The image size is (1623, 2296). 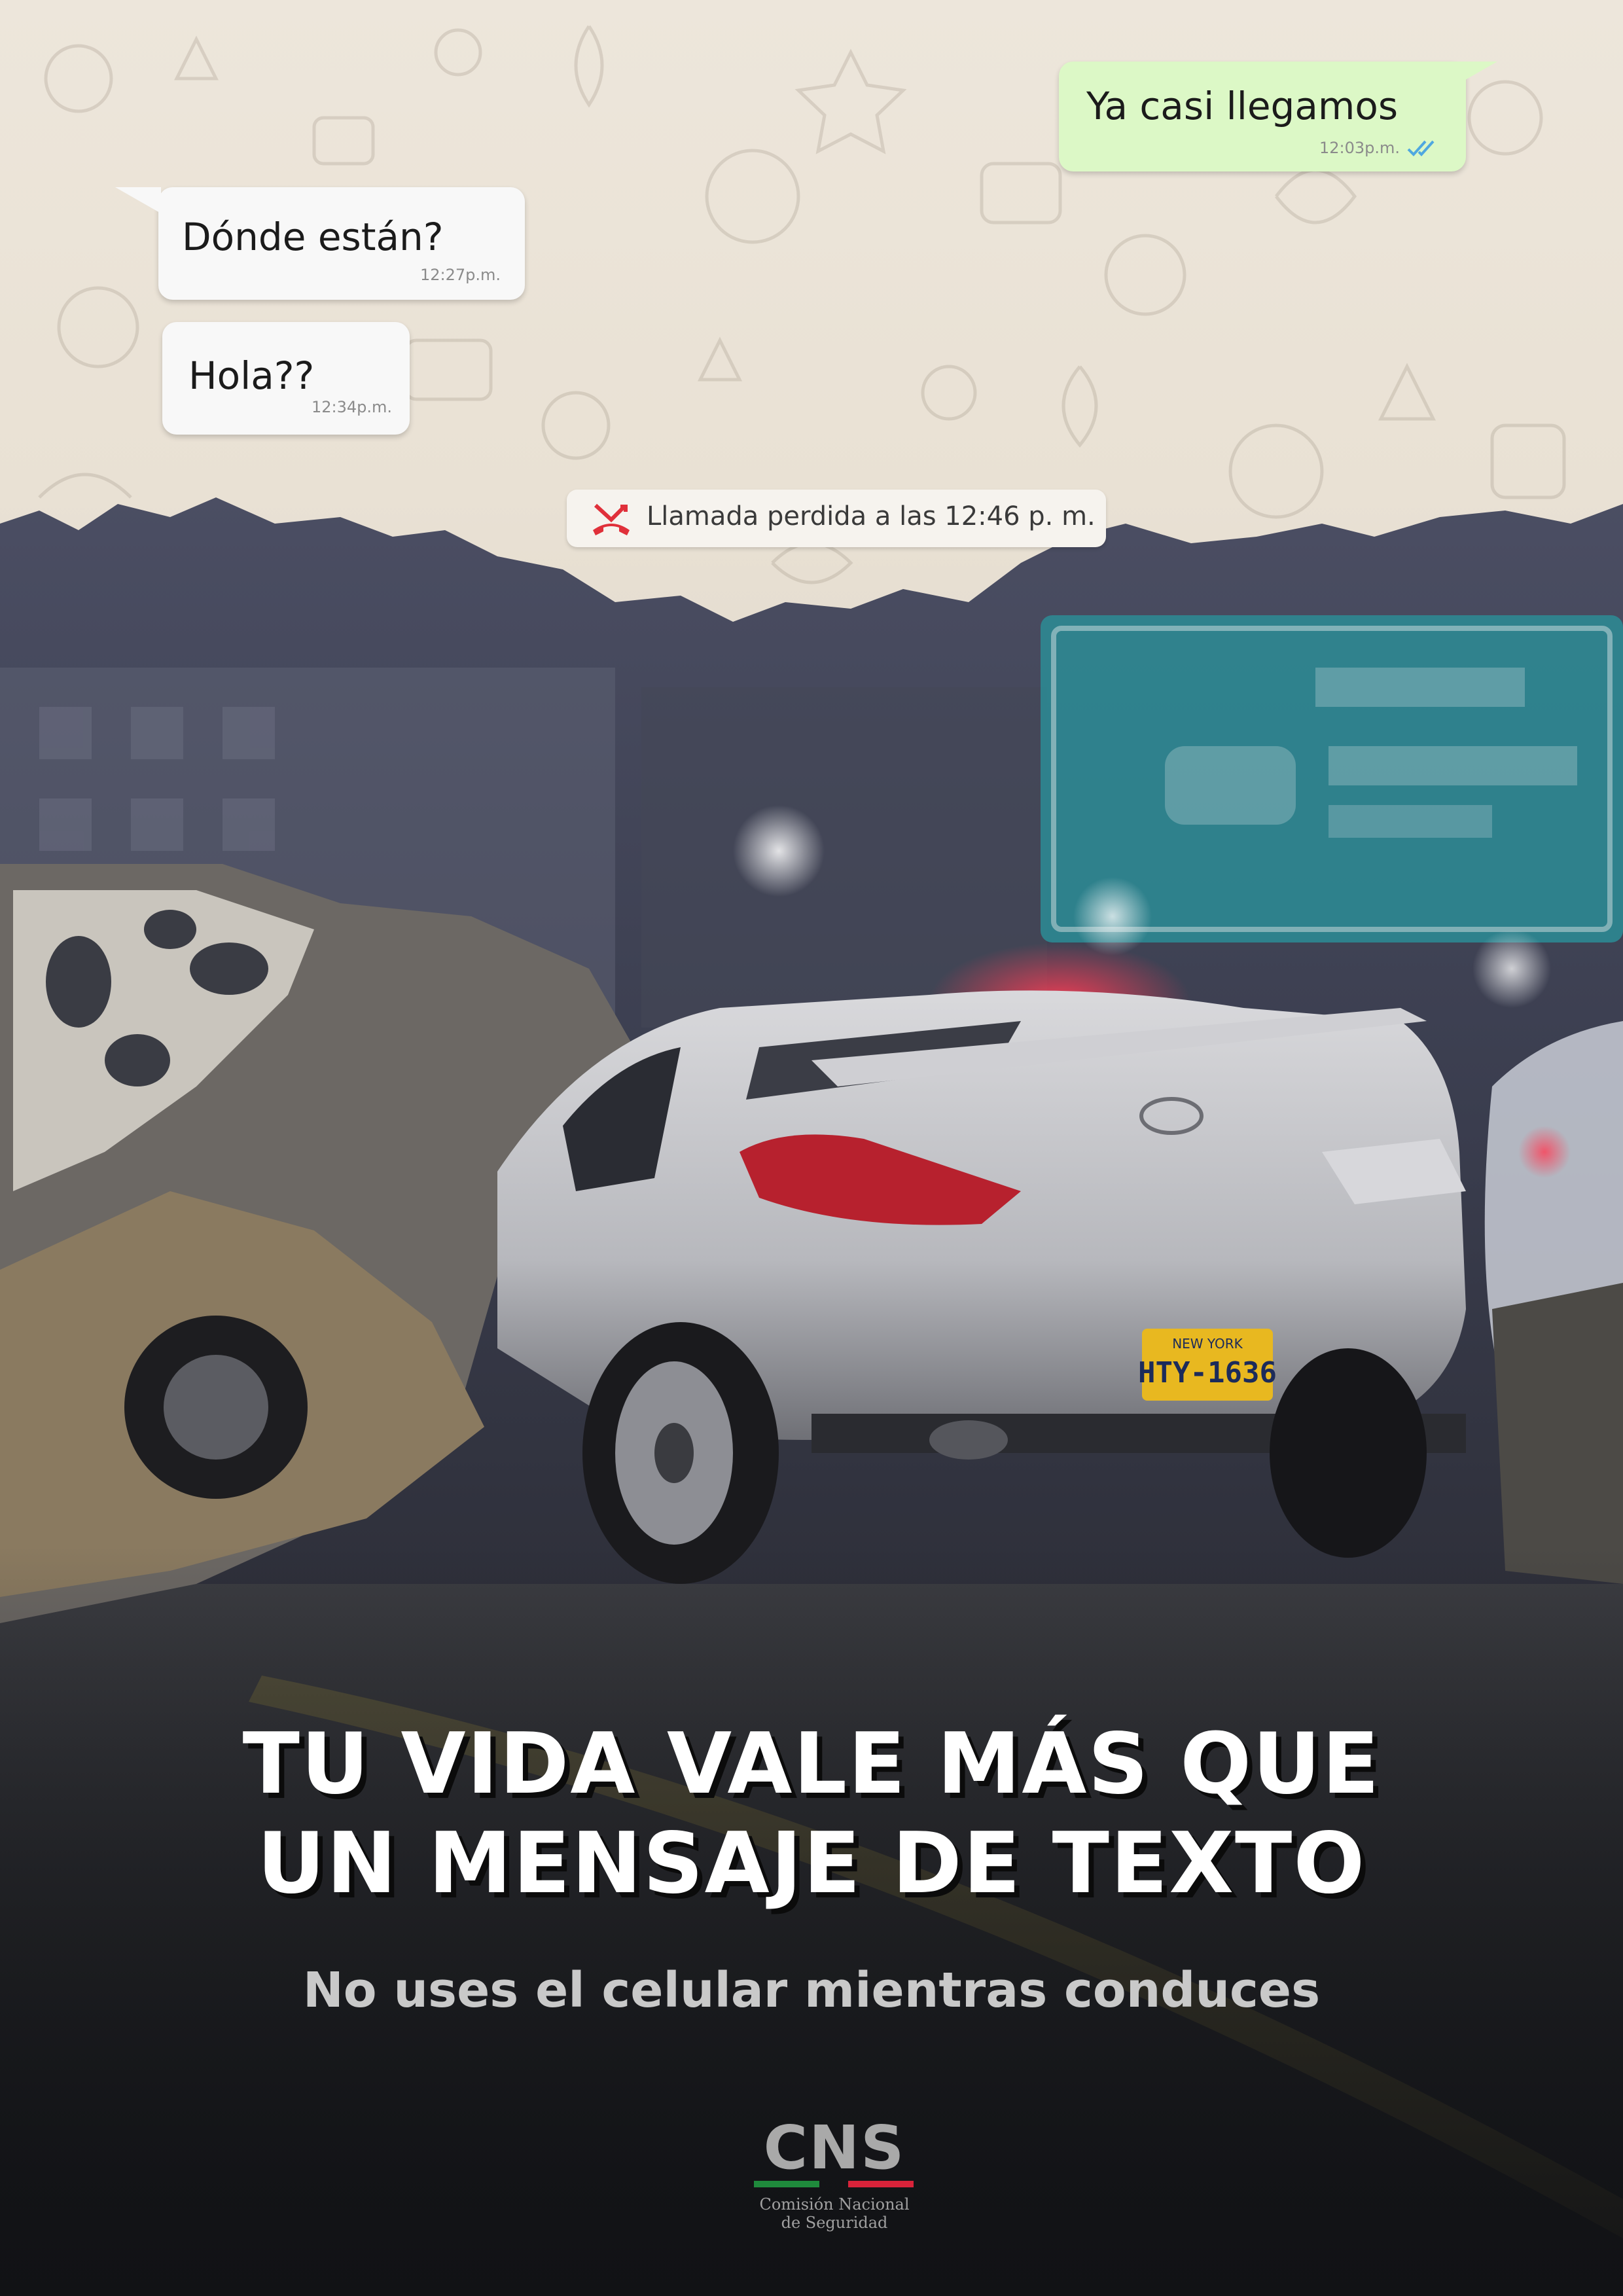 I want to click on campaign-subheadline: No uses el celular mientras conduces, so click(x=811, y=1990).